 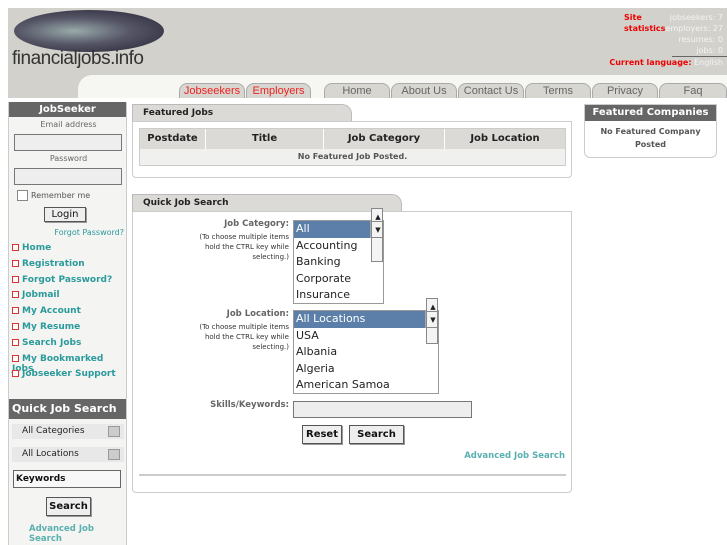 I want to click on sidebar-link-my-account: My Account, so click(x=69, y=314).